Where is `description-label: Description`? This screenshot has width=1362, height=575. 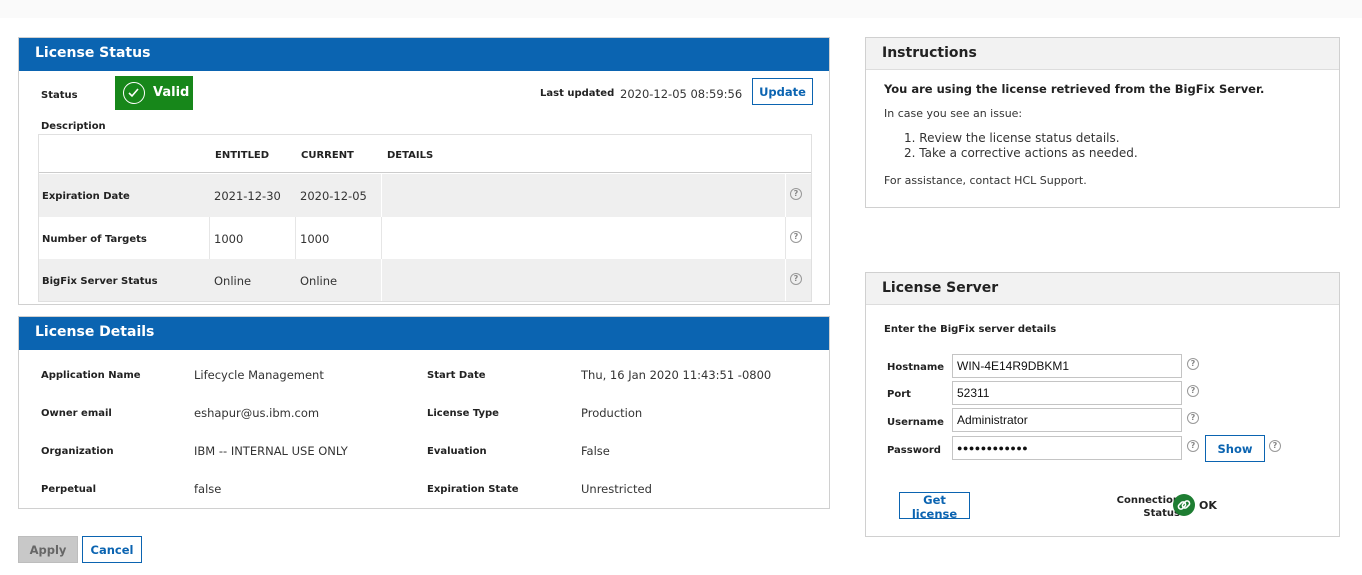 description-label: Description is located at coordinates (73, 126).